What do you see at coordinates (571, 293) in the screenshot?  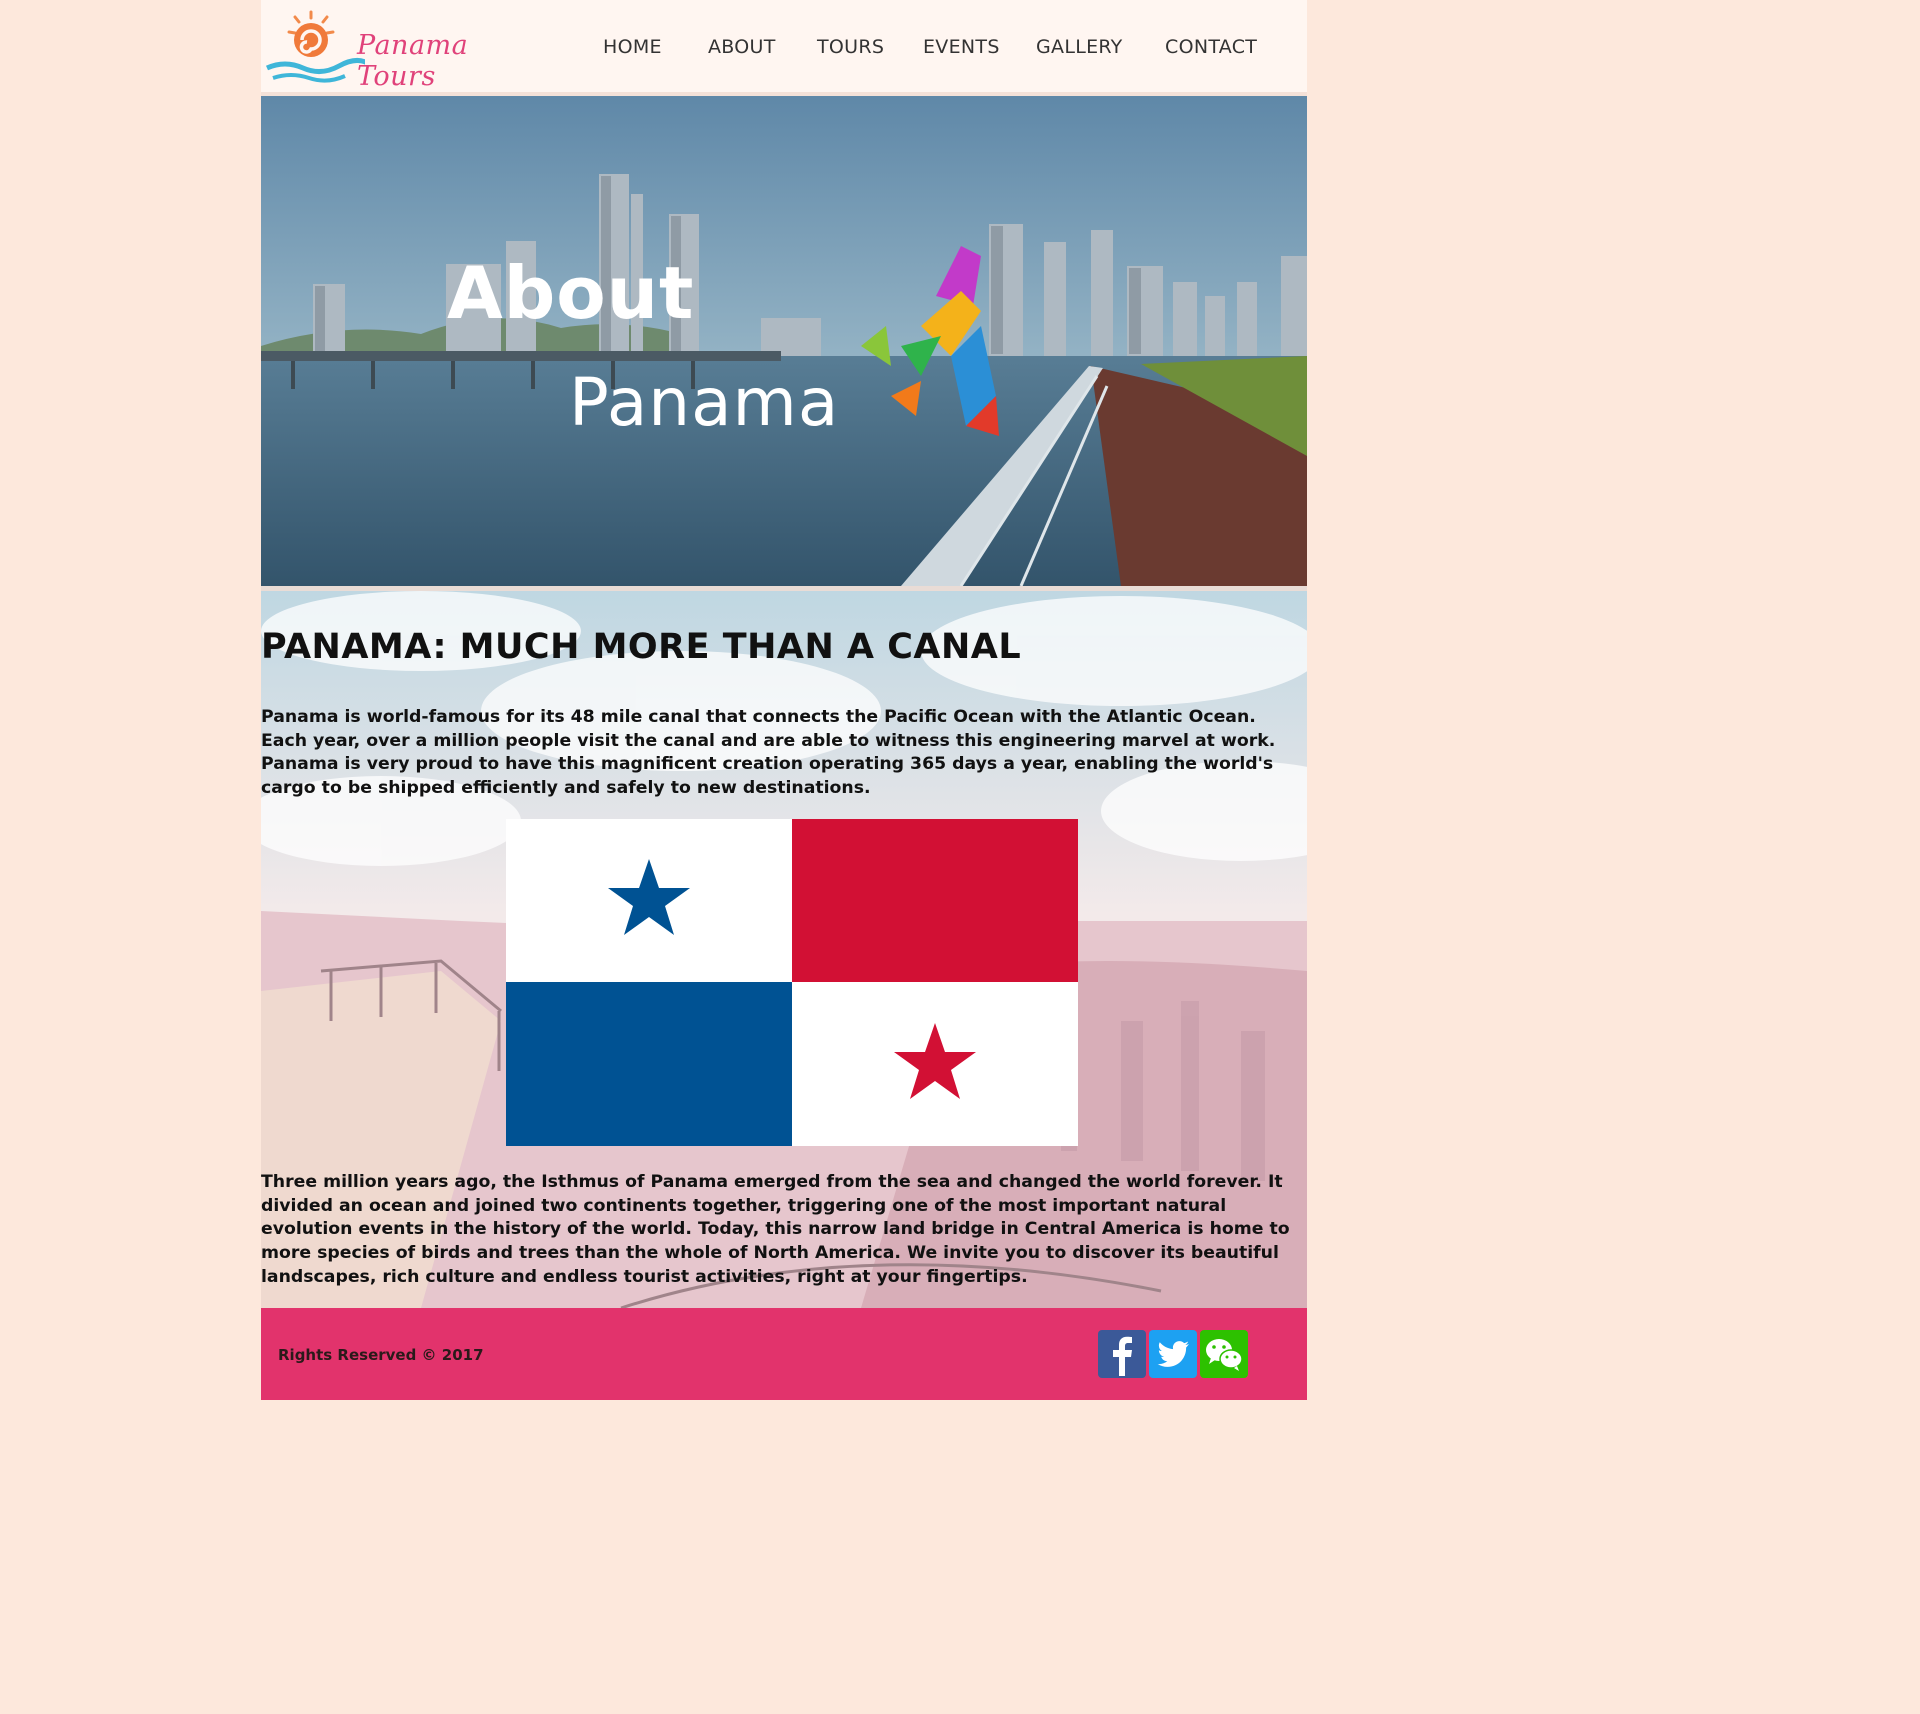 I see `hero-title-about: About` at bounding box center [571, 293].